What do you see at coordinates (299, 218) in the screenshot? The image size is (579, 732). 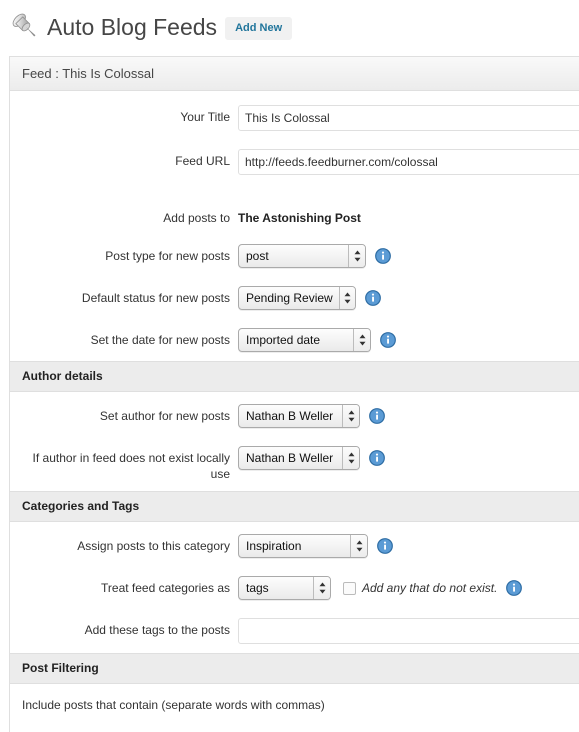 I see `add-posts-to-value: The Astonishing Post` at bounding box center [299, 218].